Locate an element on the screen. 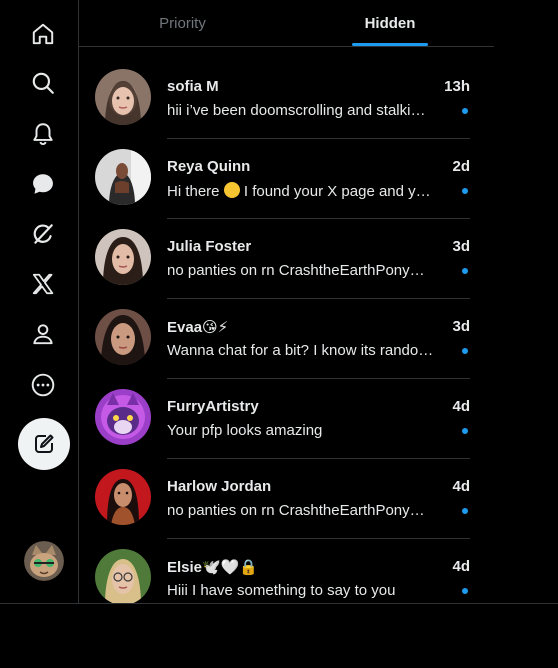 Image resolution: width=558 pixels, height=668 pixels. tab-hidden: Hidden is located at coordinates (390, 23).